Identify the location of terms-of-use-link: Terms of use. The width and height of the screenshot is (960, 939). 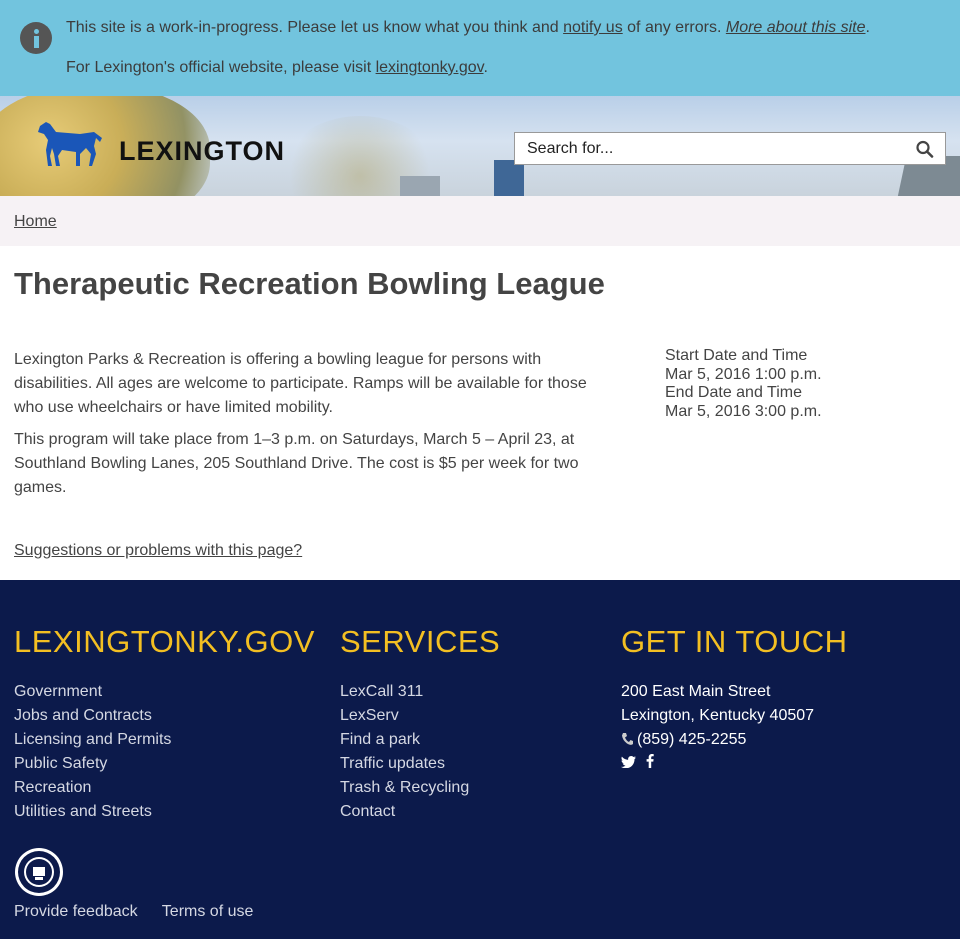
(208, 911).